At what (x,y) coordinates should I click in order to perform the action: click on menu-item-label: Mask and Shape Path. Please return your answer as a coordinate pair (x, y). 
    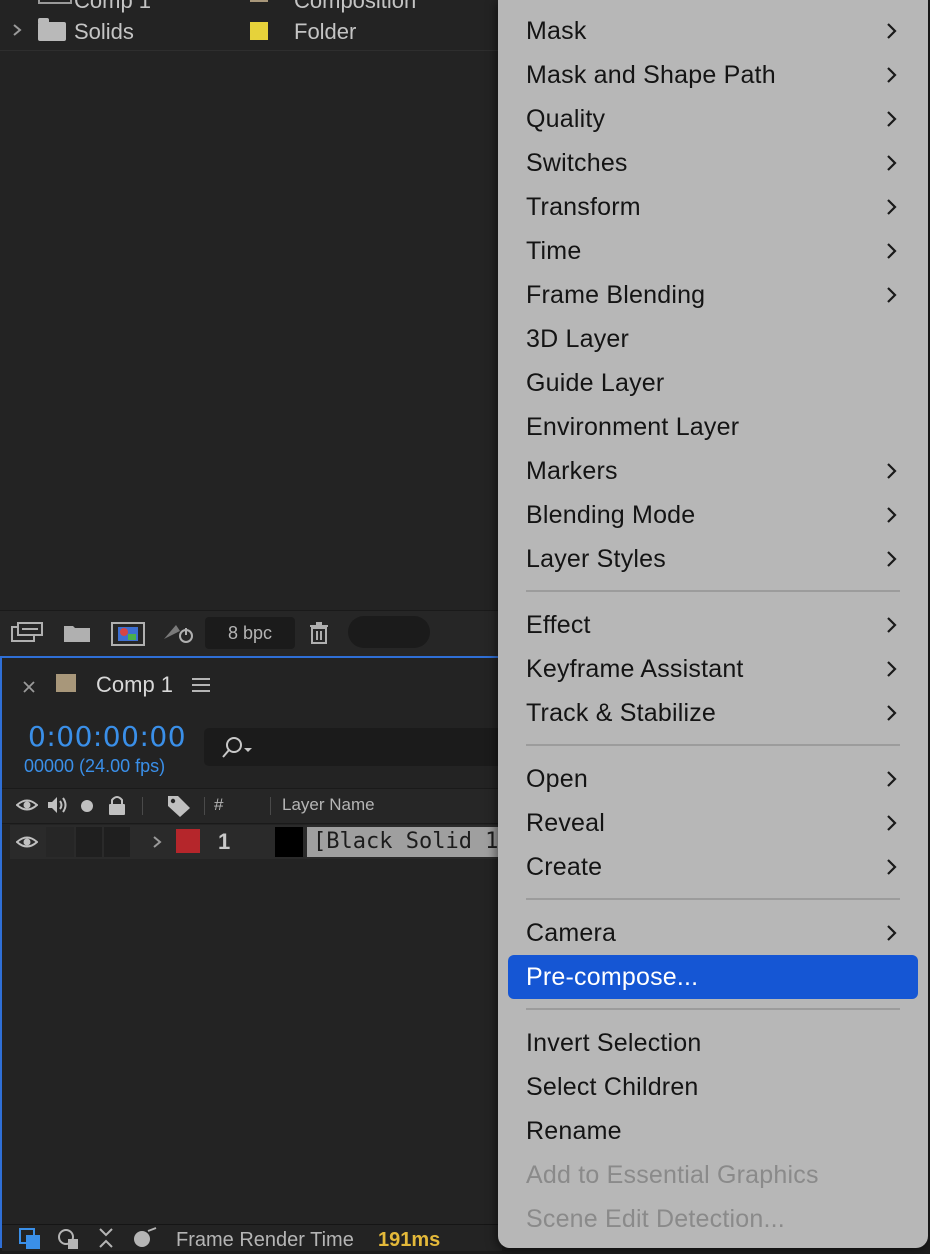
    Looking at the image, I should click on (651, 75).